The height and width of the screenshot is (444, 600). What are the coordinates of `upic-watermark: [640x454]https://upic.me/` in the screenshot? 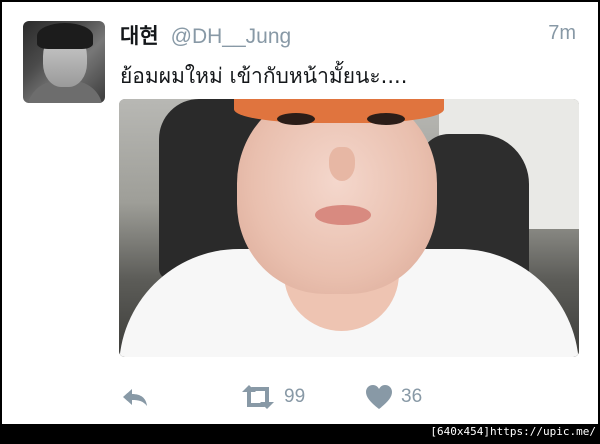 It's located at (513, 431).